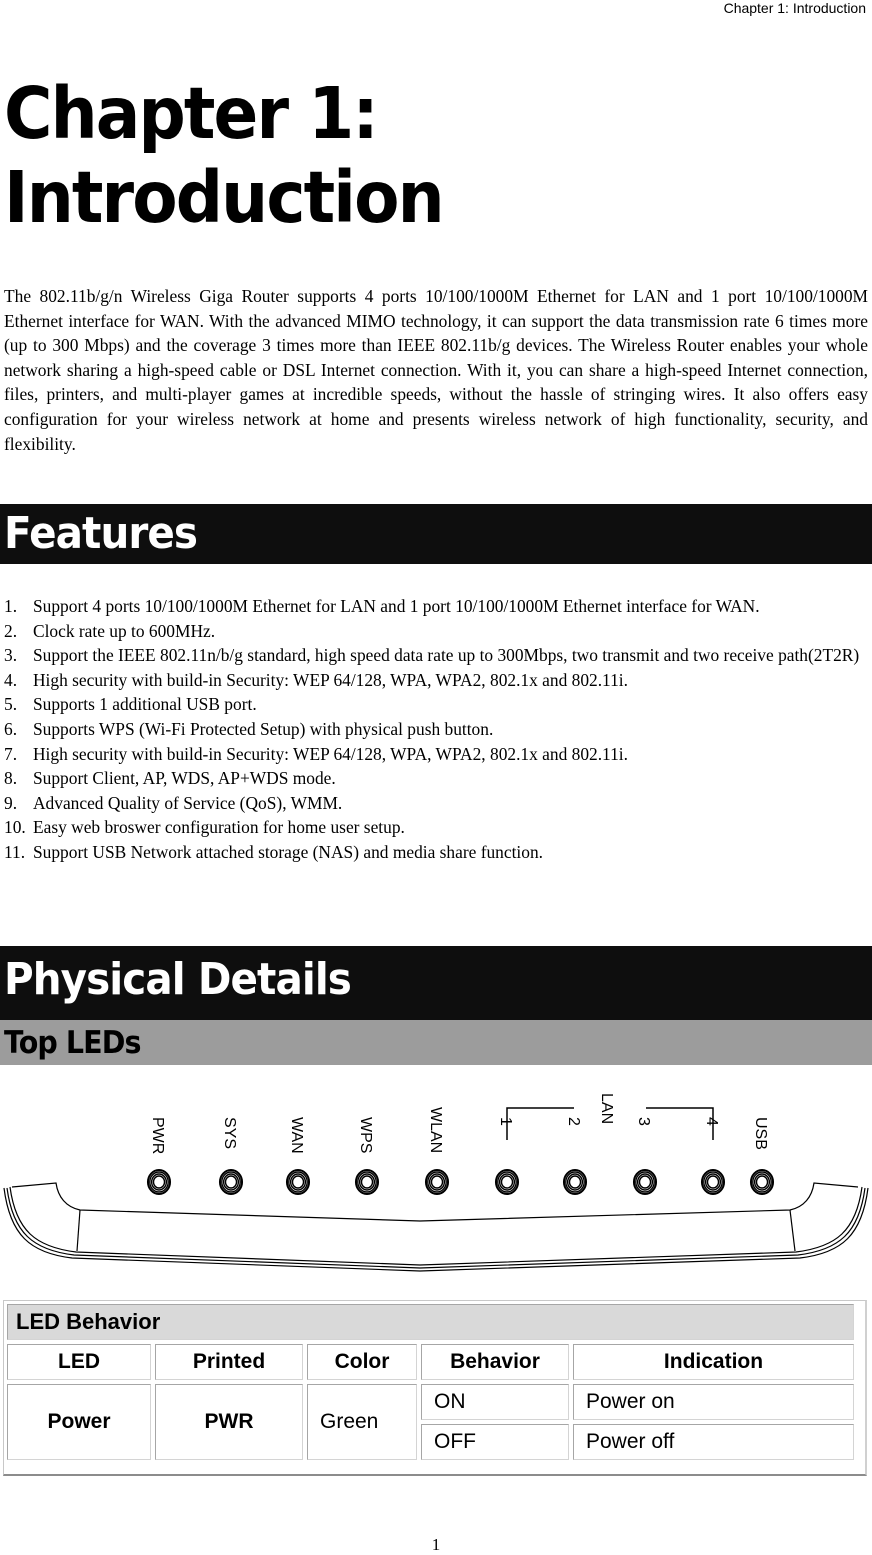  I want to click on cell-indication: Power on, so click(713, 1402).